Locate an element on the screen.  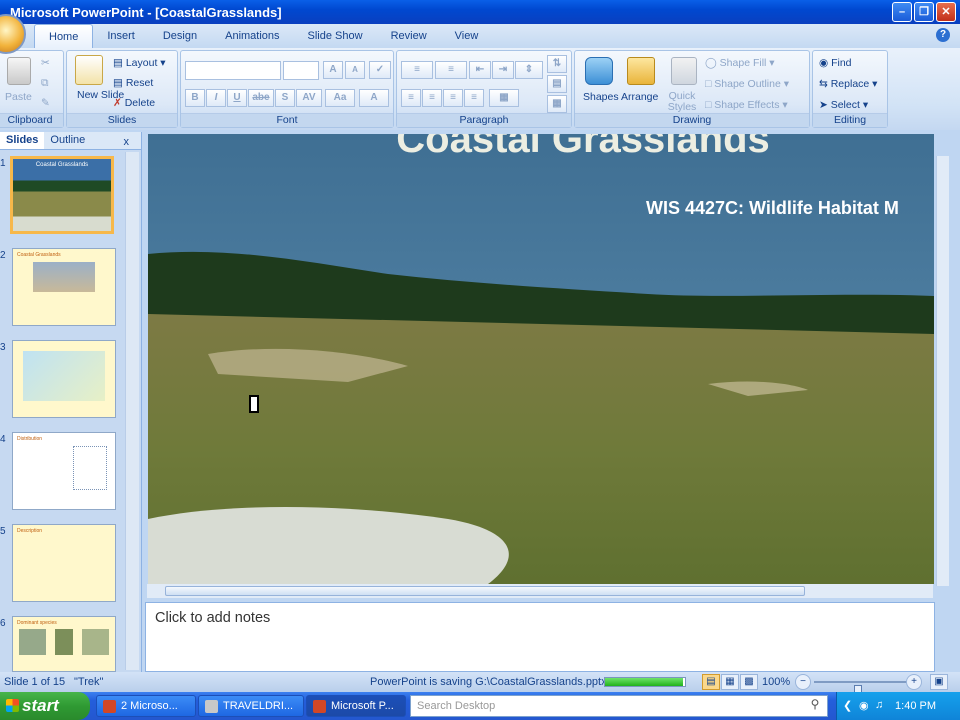
shrink-font-button: A is located at coordinates (355, 70).